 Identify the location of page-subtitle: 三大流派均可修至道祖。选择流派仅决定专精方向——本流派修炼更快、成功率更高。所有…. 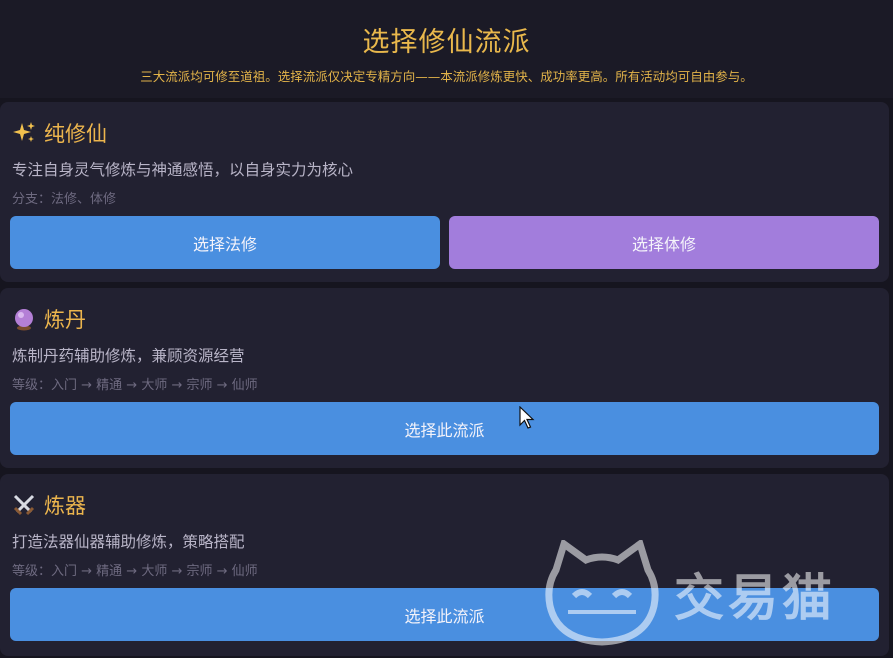
(446, 76).